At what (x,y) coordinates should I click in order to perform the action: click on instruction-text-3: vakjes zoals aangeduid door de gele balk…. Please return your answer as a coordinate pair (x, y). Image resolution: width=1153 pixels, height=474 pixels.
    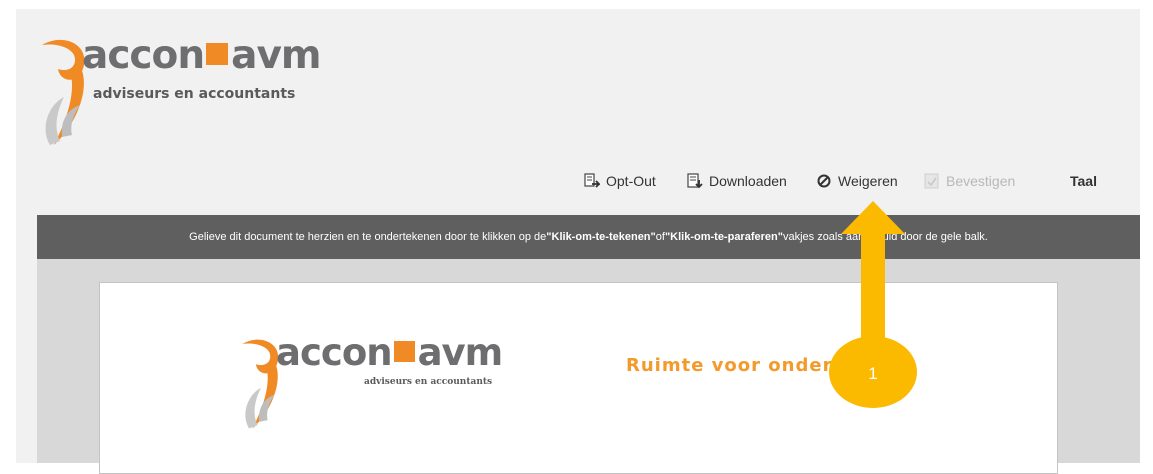
    Looking at the image, I should click on (885, 237).